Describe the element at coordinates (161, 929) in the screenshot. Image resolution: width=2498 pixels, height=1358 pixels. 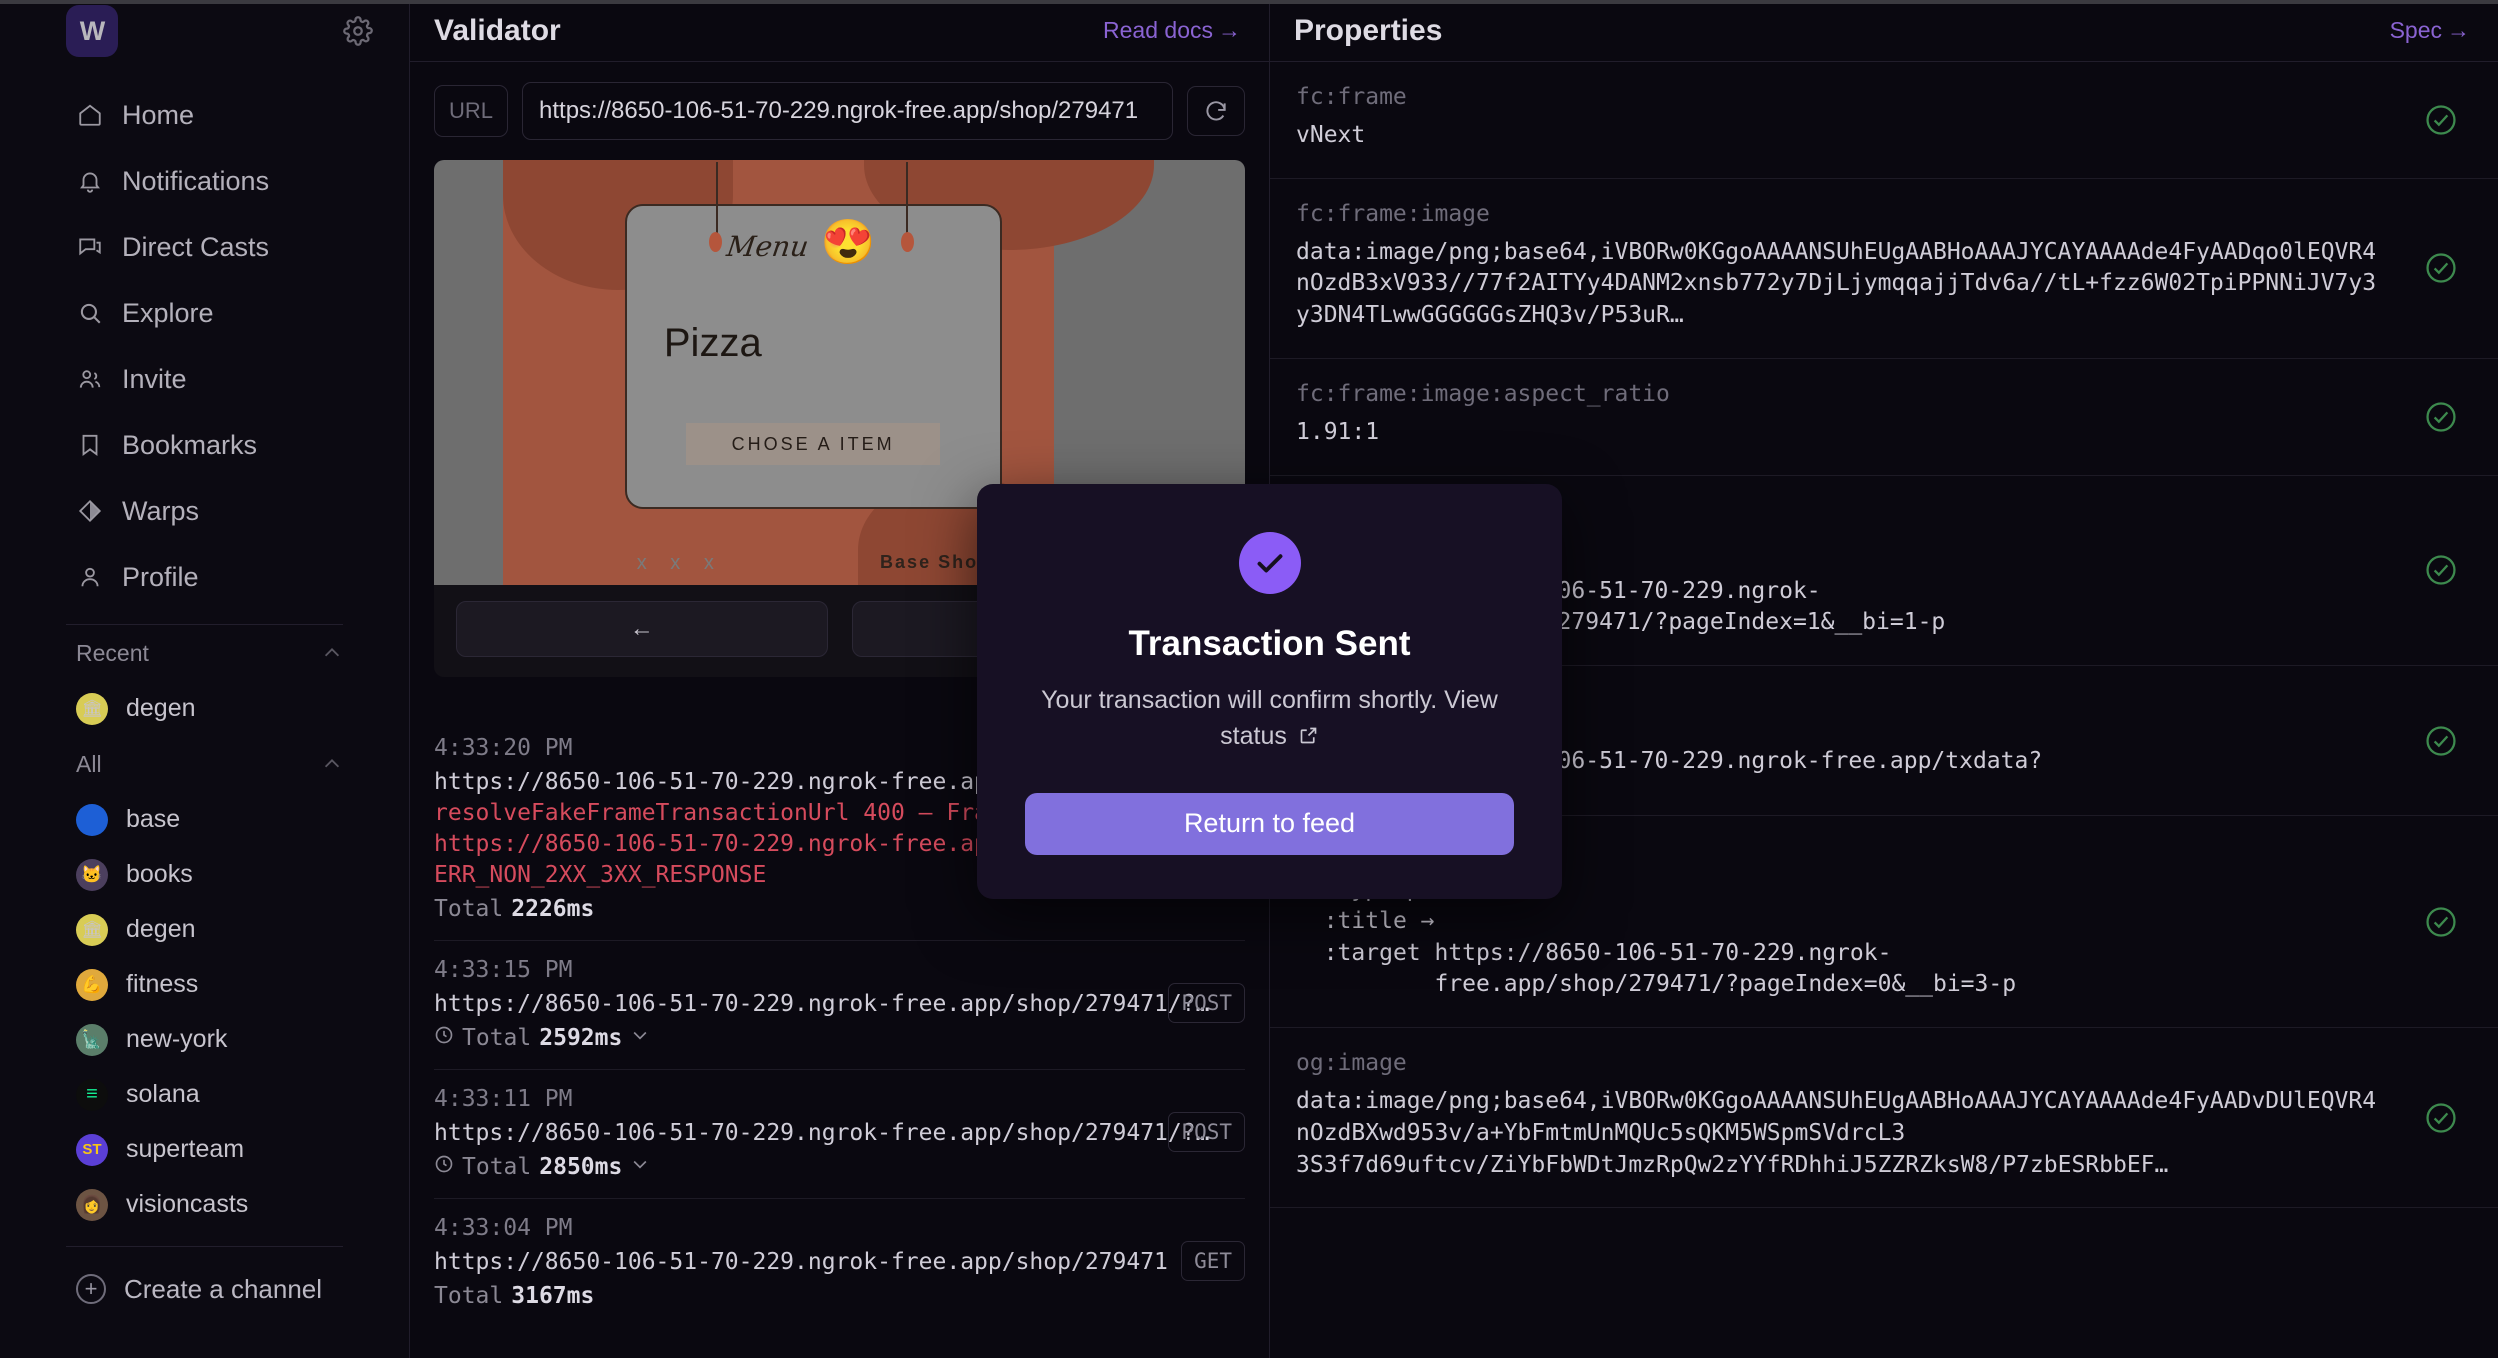
I see `channel-label: degen` at that location.